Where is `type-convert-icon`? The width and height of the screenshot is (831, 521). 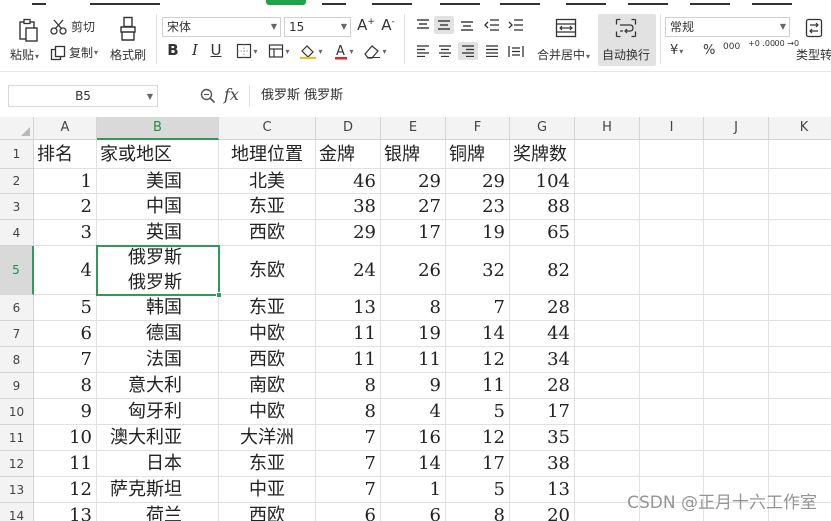 type-convert-icon is located at coordinates (814, 28).